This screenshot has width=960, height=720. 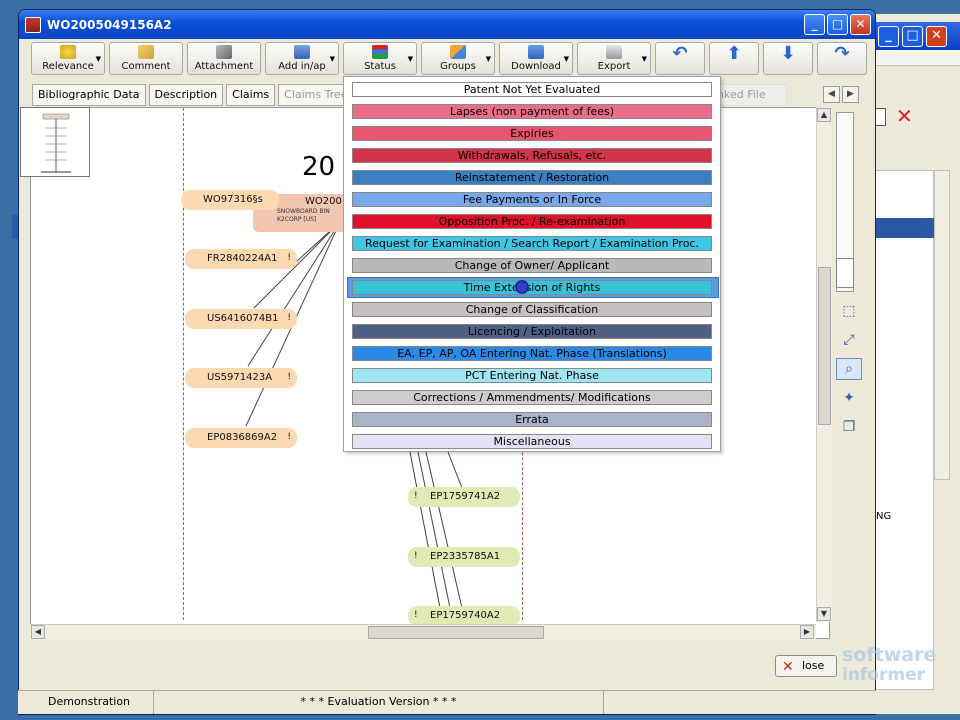 What do you see at coordinates (849, 340) in the screenshot?
I see `expand-icon: ⤢` at bounding box center [849, 340].